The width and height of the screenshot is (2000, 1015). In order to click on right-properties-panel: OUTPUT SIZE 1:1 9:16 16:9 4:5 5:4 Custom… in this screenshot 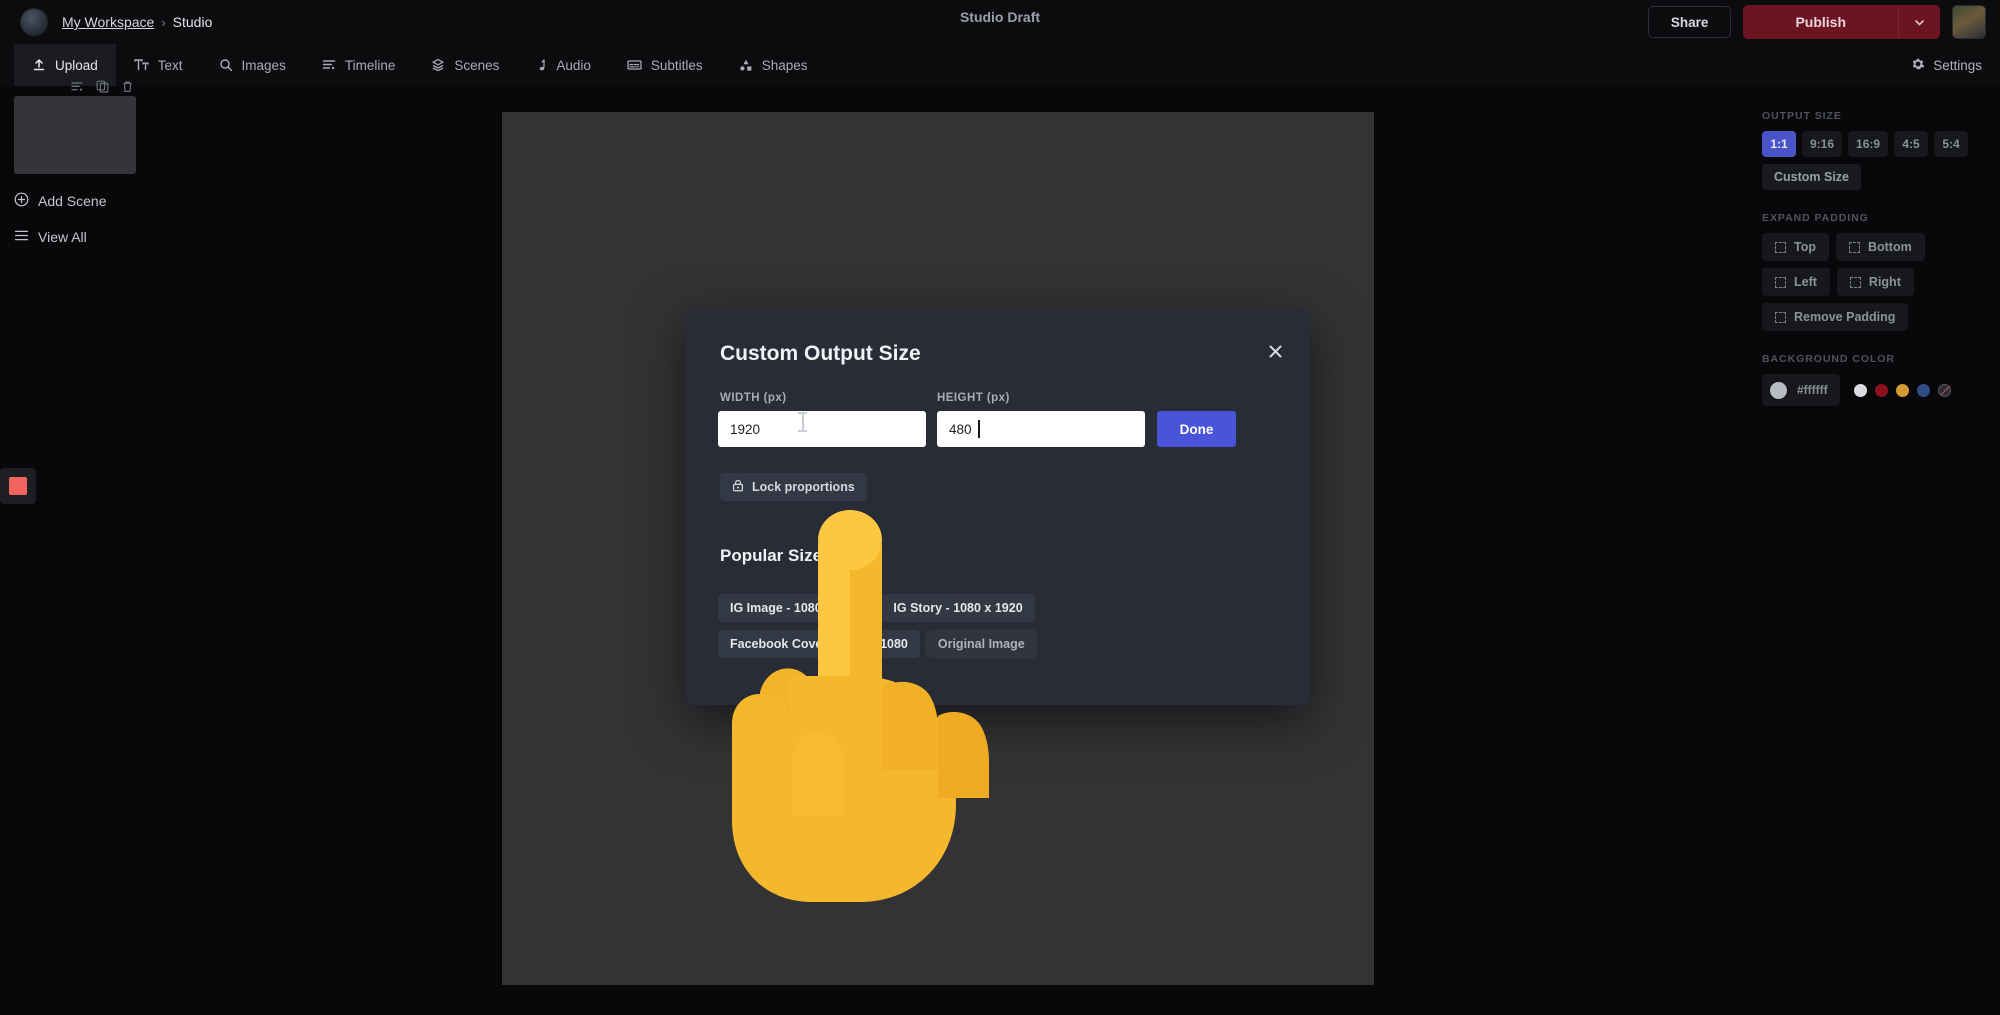, I will do `click(1872, 258)`.